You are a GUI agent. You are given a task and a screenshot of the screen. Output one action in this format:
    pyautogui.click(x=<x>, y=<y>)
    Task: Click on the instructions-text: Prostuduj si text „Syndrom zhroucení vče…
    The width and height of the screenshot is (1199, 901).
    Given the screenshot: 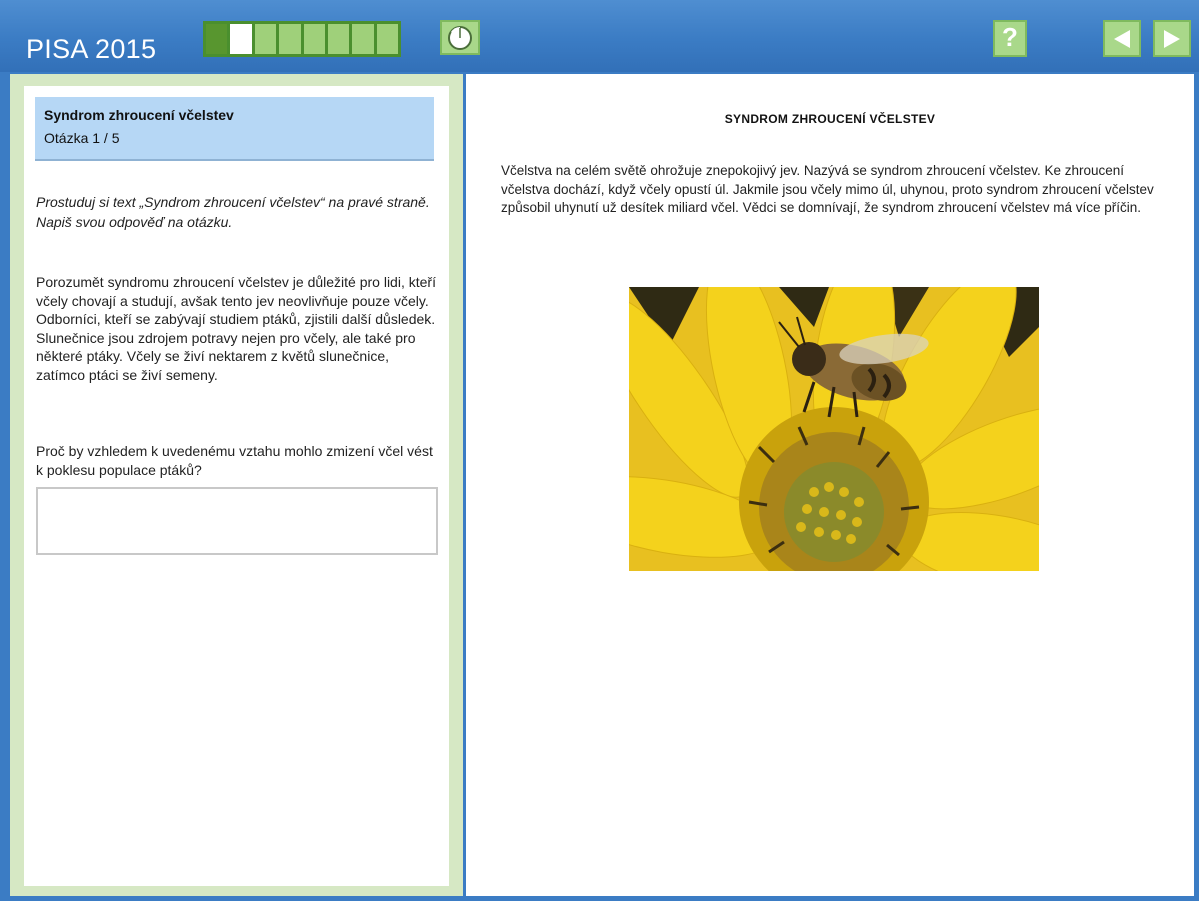 What is the action you would take?
    pyautogui.click(x=233, y=212)
    